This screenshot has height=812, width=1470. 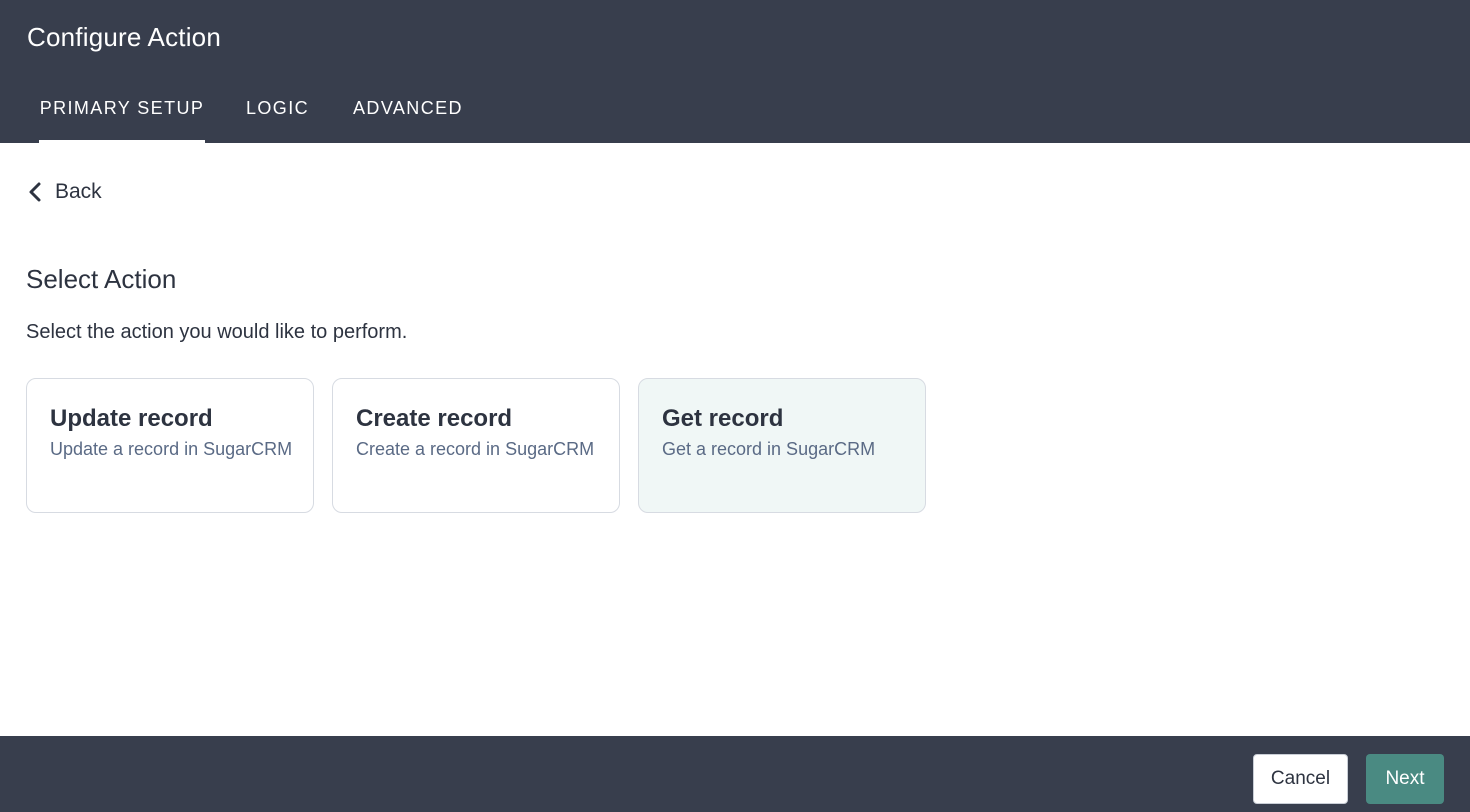 What do you see at coordinates (131, 418) in the screenshot?
I see `card-title: Update record` at bounding box center [131, 418].